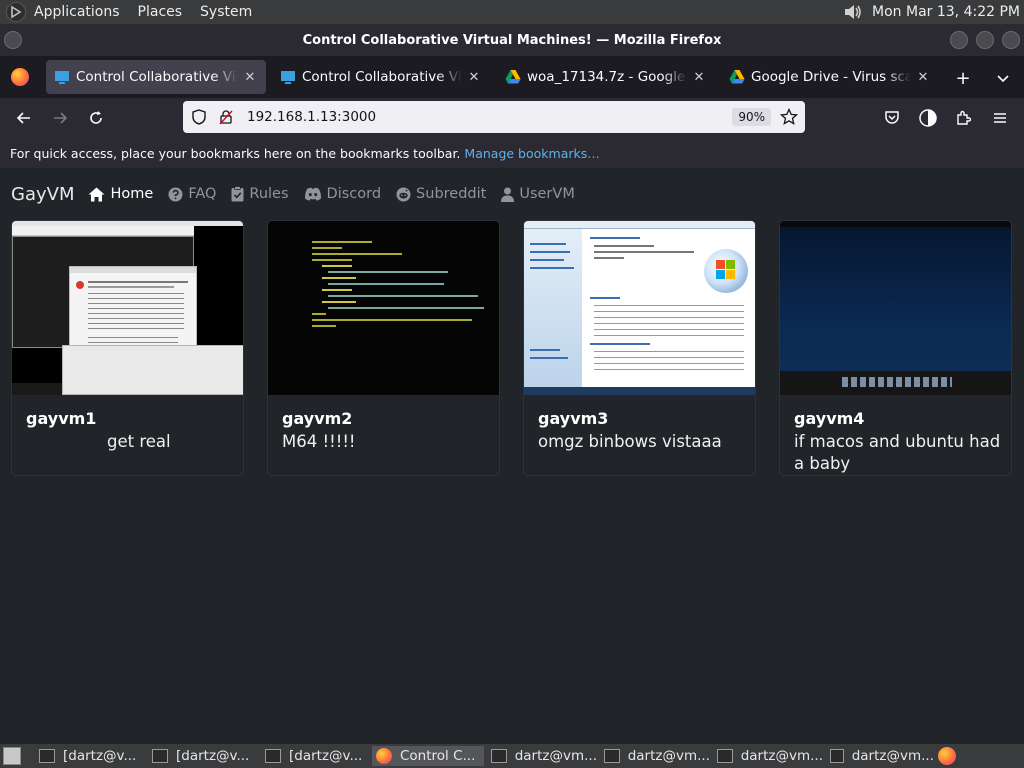  What do you see at coordinates (892, 118) in the screenshot?
I see `pocket-icon` at bounding box center [892, 118].